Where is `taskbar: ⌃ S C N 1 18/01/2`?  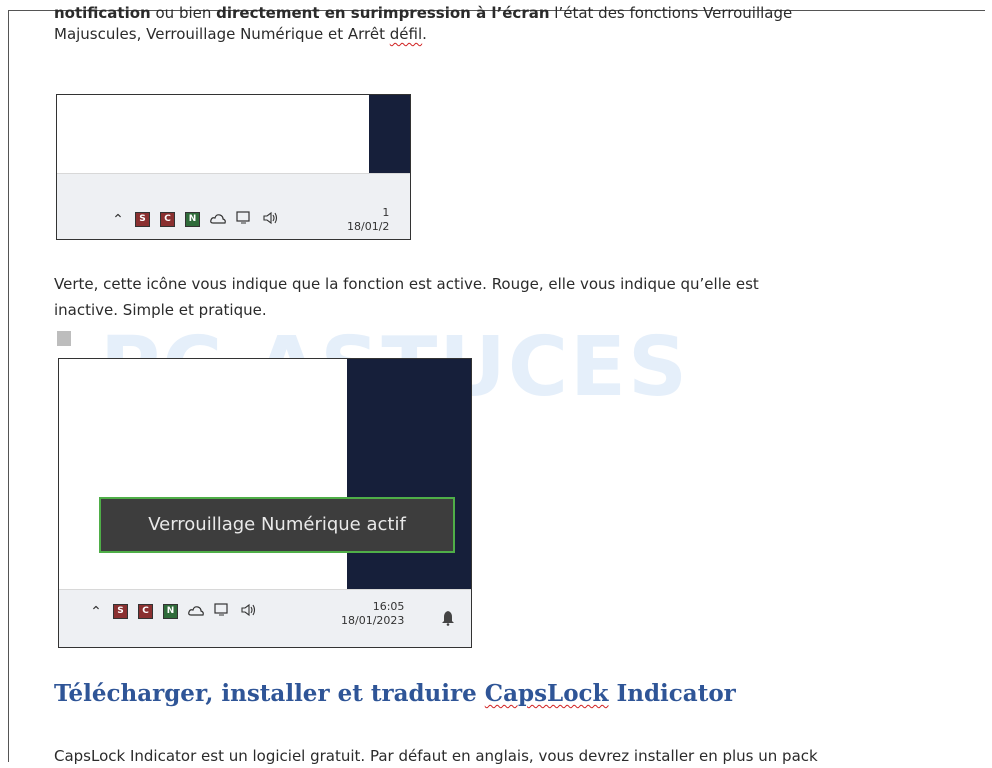
taskbar: ⌃ S C N 1 18/01/2 is located at coordinates (233, 206).